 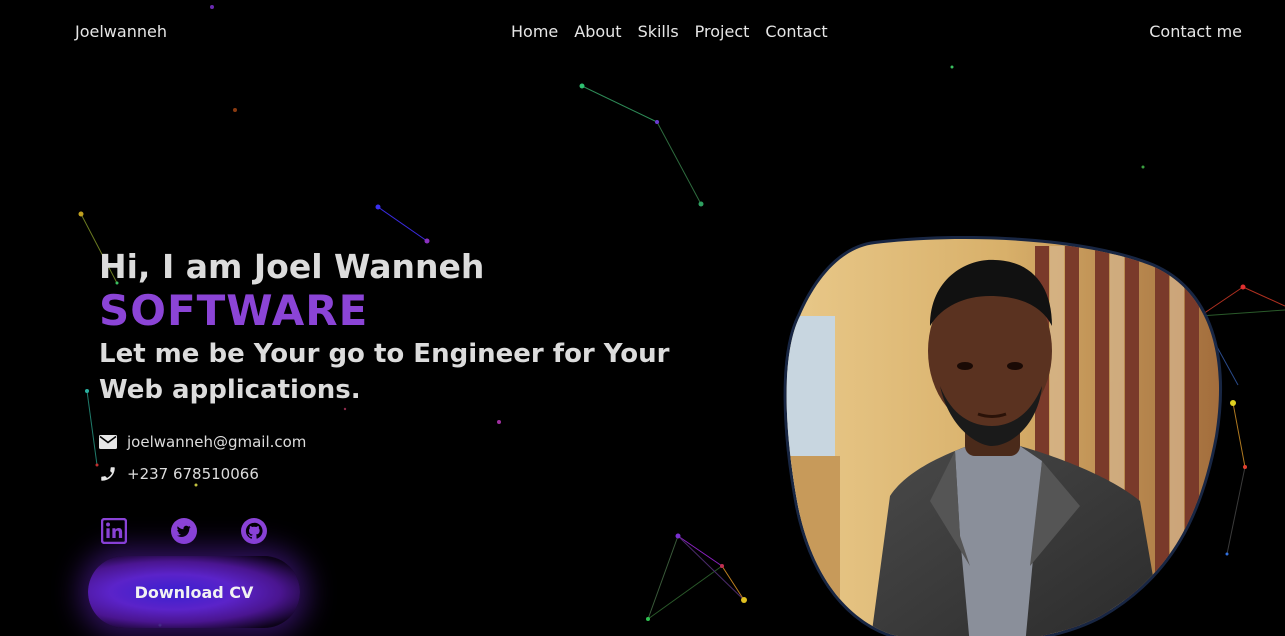 What do you see at coordinates (193, 474) in the screenshot?
I see `phone-text: +237 678510066` at bounding box center [193, 474].